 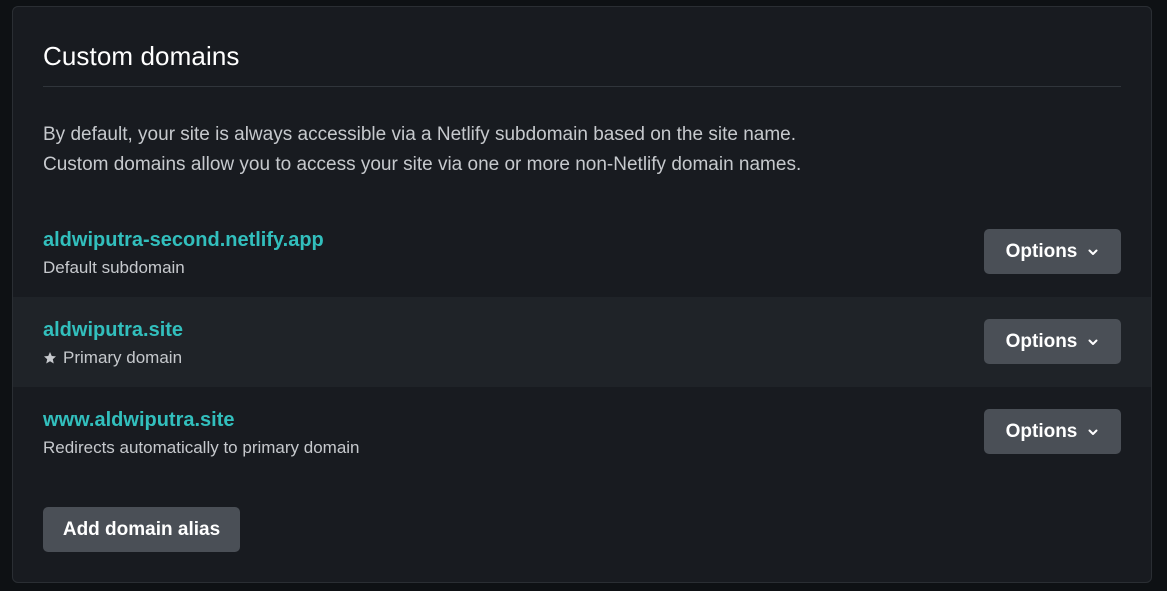 I want to click on domain-subtitle: Primary domain, so click(x=112, y=358).